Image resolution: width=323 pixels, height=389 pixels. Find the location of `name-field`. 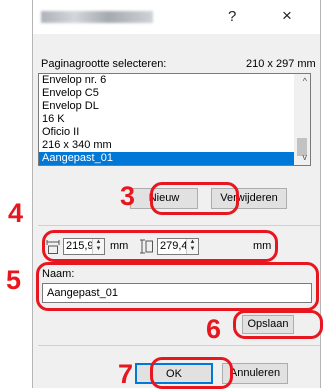

name-field is located at coordinates (177, 293).